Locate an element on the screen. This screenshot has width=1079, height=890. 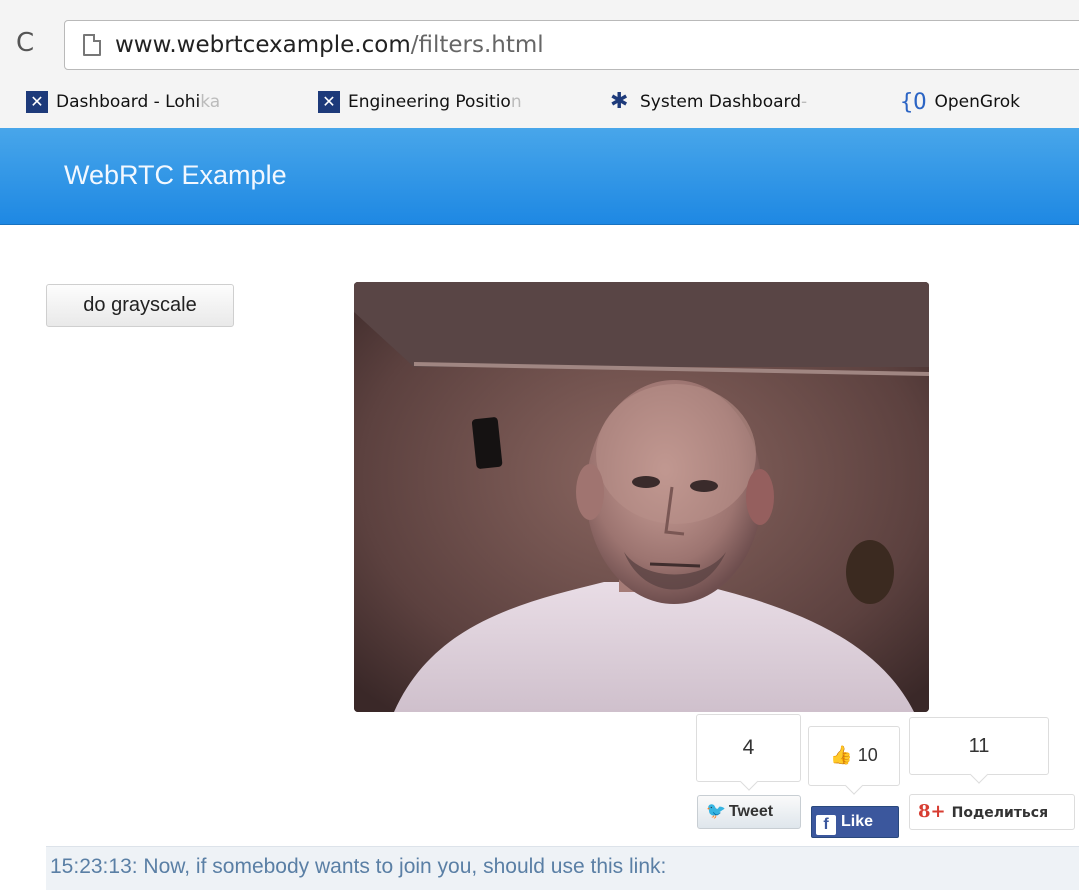
thumbs-up-icon: 👍 is located at coordinates (841, 755).